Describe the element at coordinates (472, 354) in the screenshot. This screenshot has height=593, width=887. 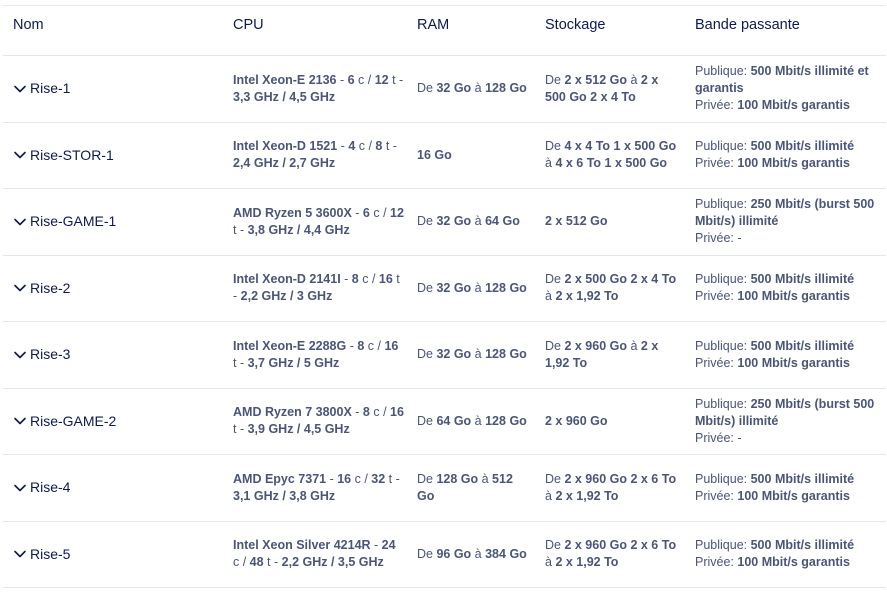
I see `ram-cell: De 32 Go à 128 Go` at that location.